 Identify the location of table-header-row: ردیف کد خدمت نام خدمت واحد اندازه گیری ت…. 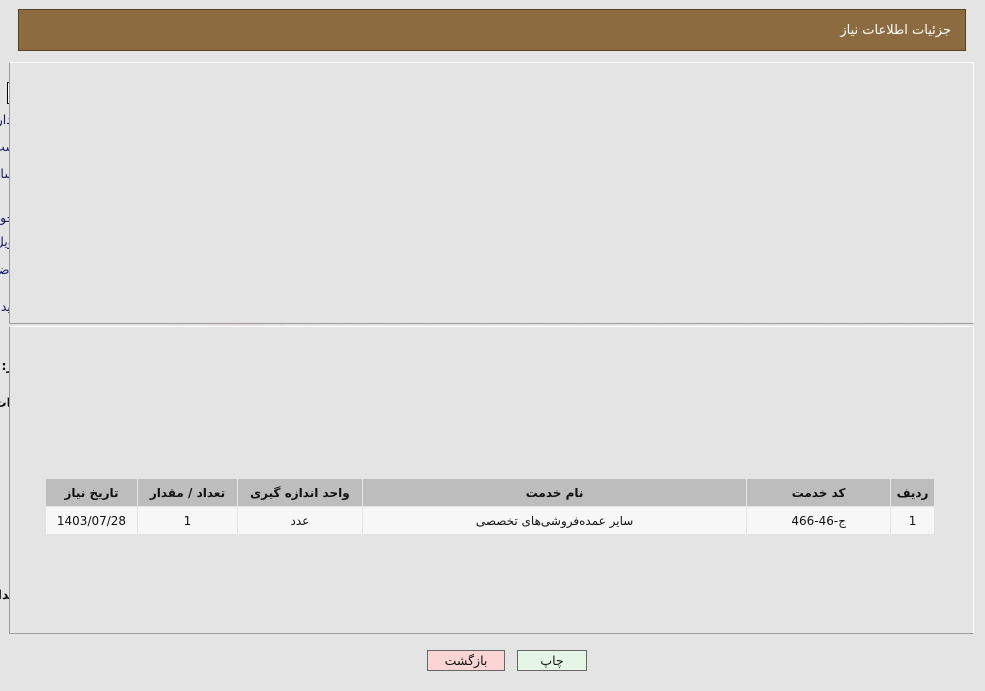
(491, 492).